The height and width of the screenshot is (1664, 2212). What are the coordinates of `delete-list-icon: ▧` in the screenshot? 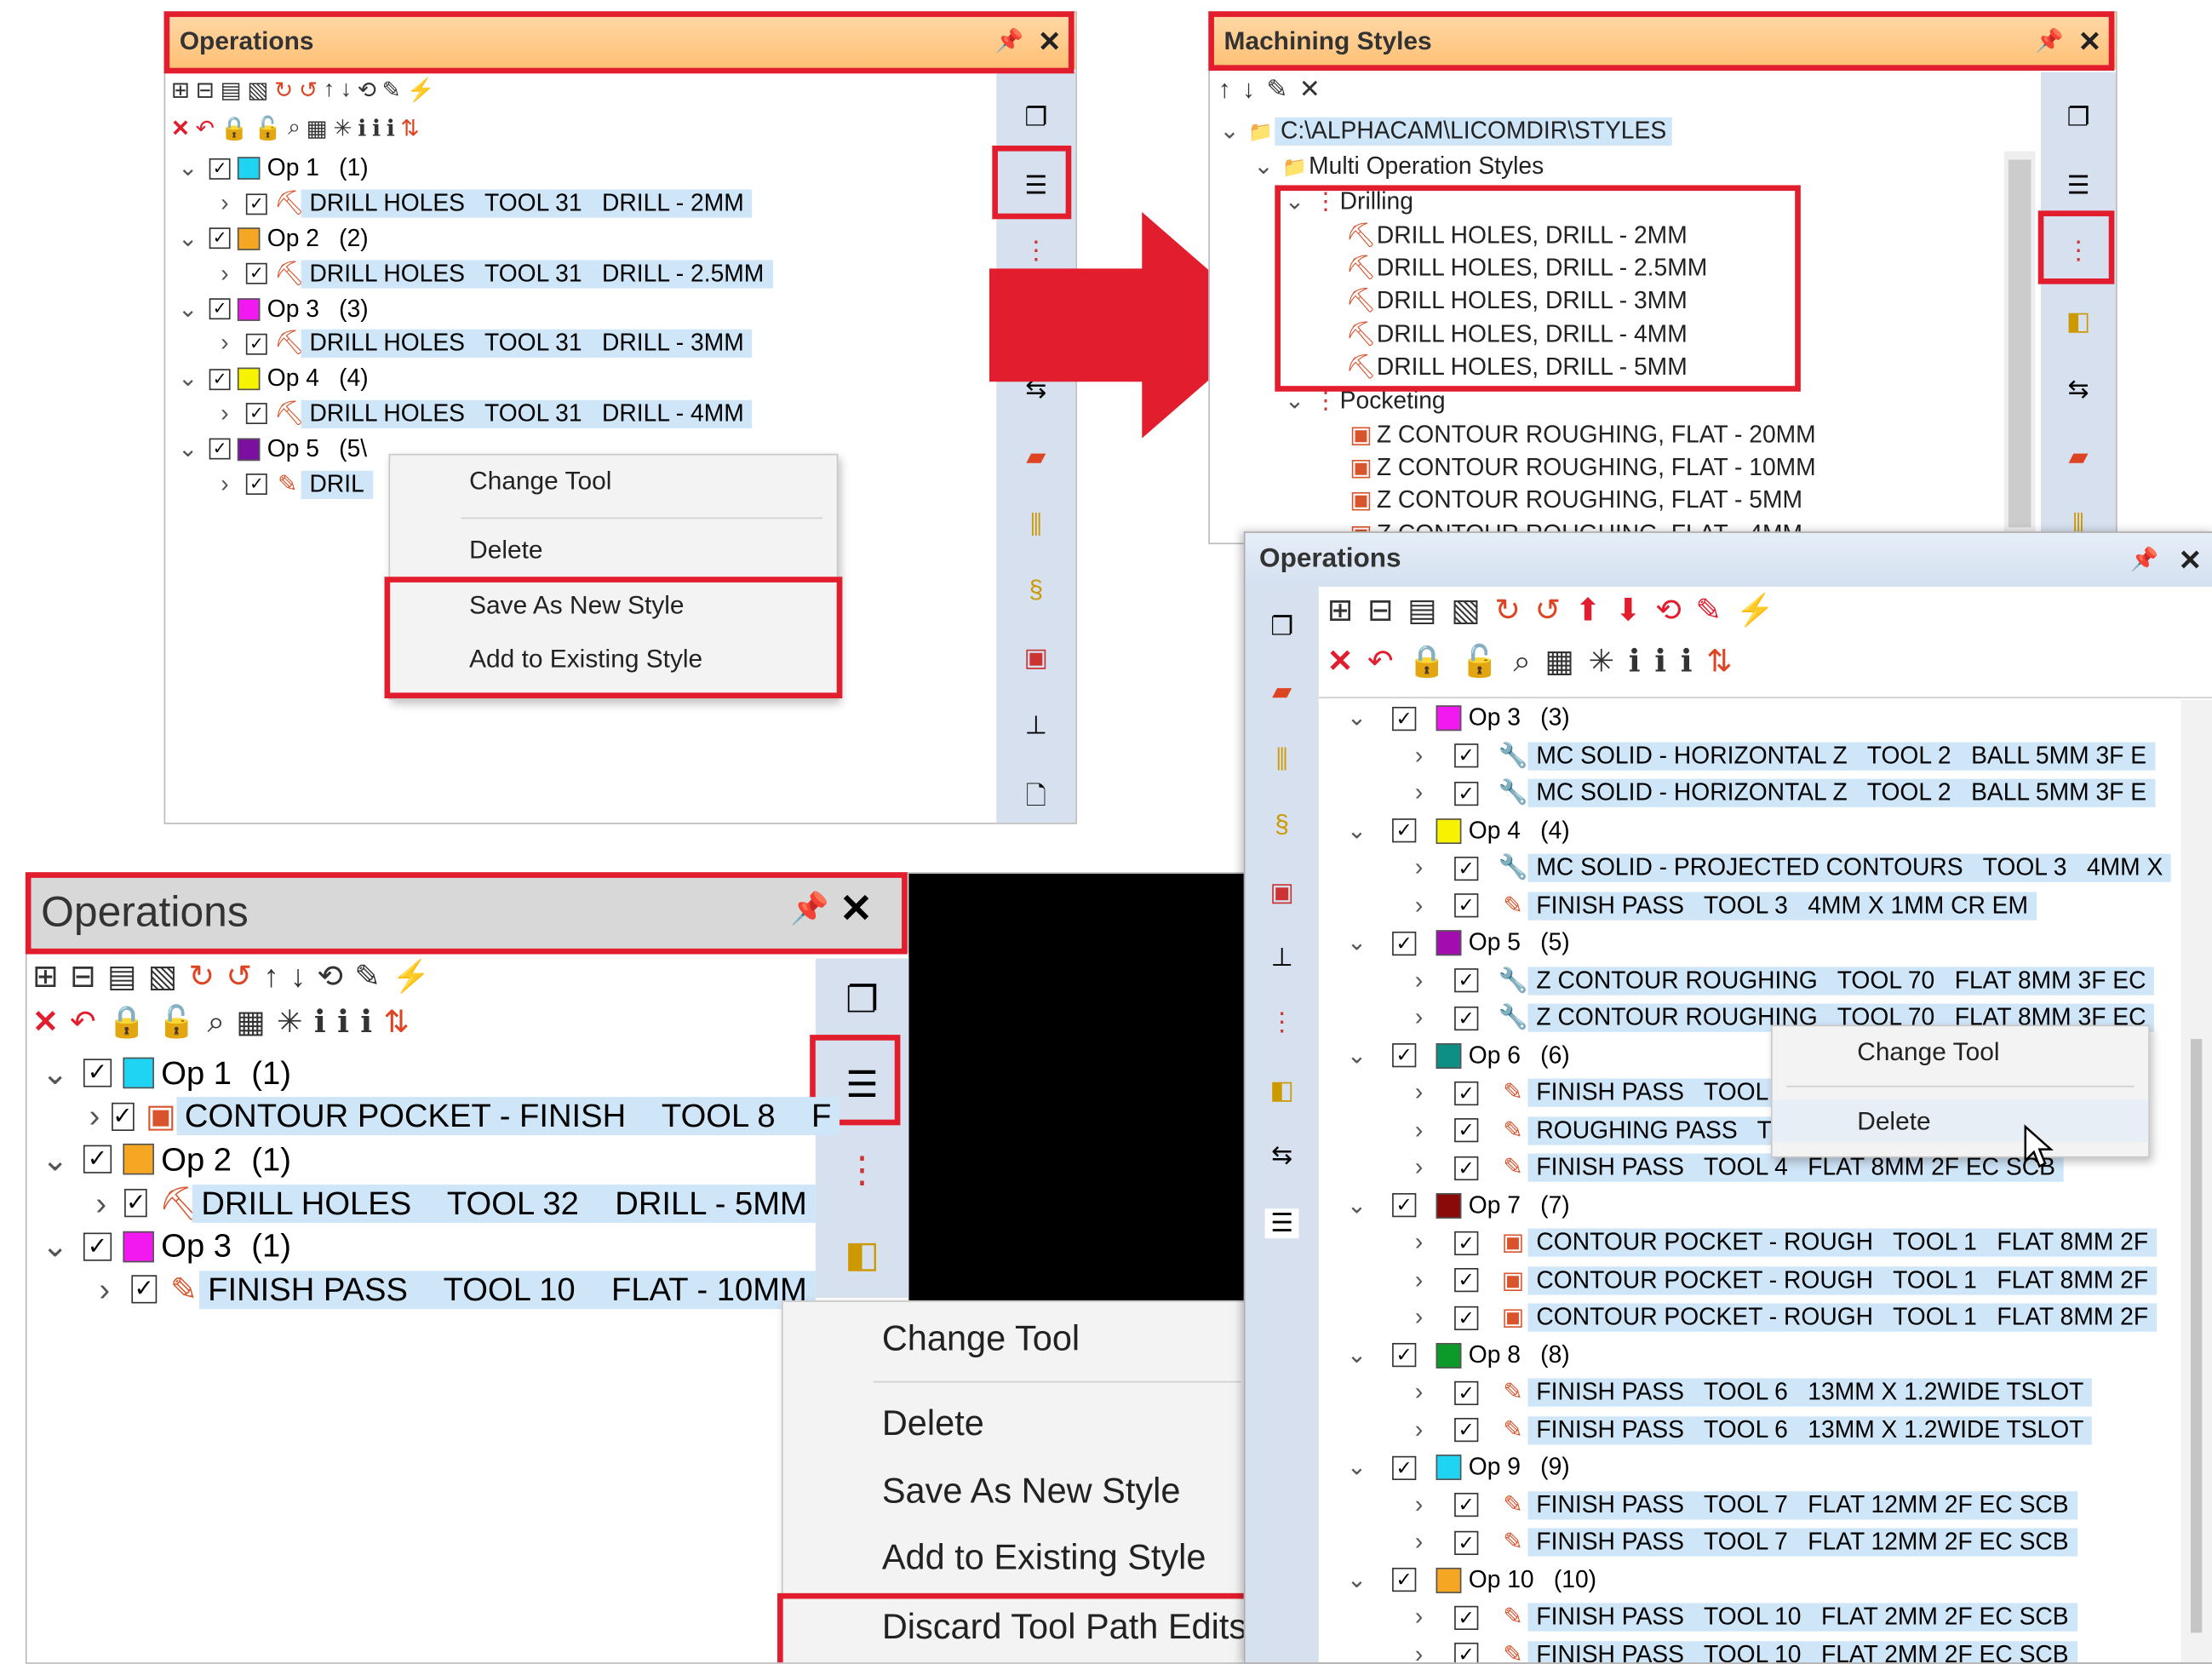 It's located at (257, 91).